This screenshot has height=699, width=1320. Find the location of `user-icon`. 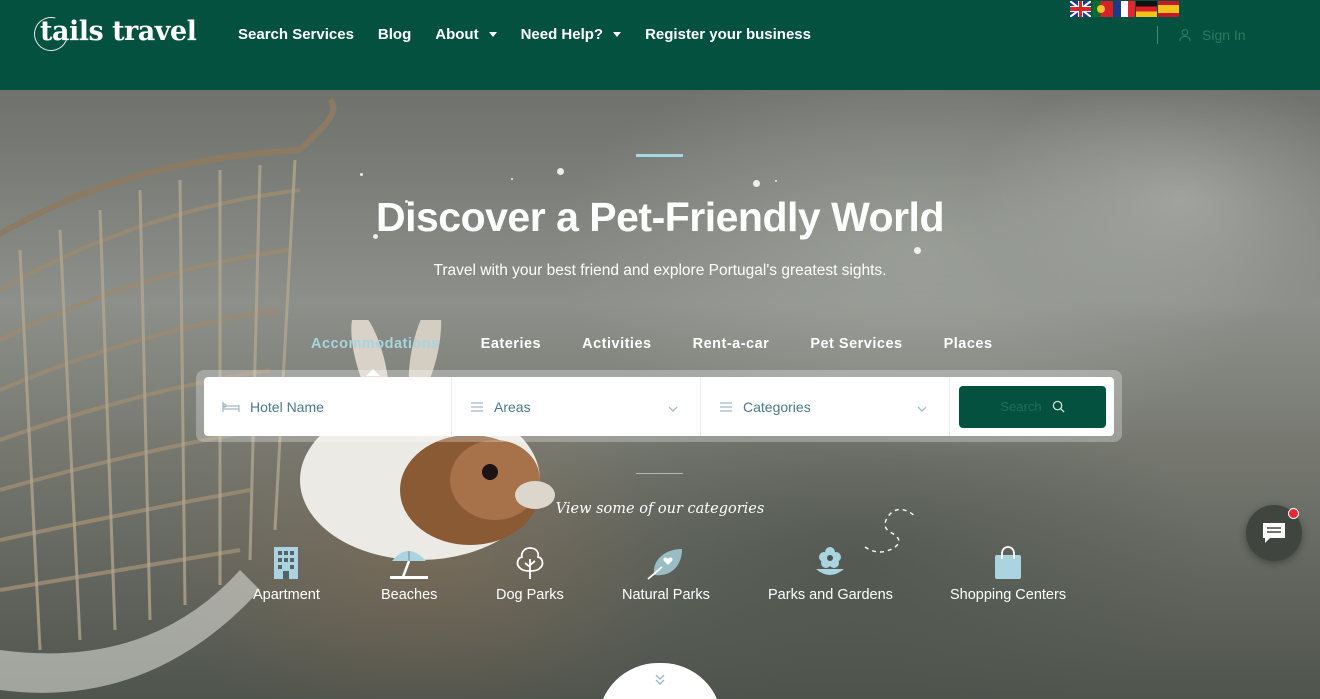

user-icon is located at coordinates (1185, 35).